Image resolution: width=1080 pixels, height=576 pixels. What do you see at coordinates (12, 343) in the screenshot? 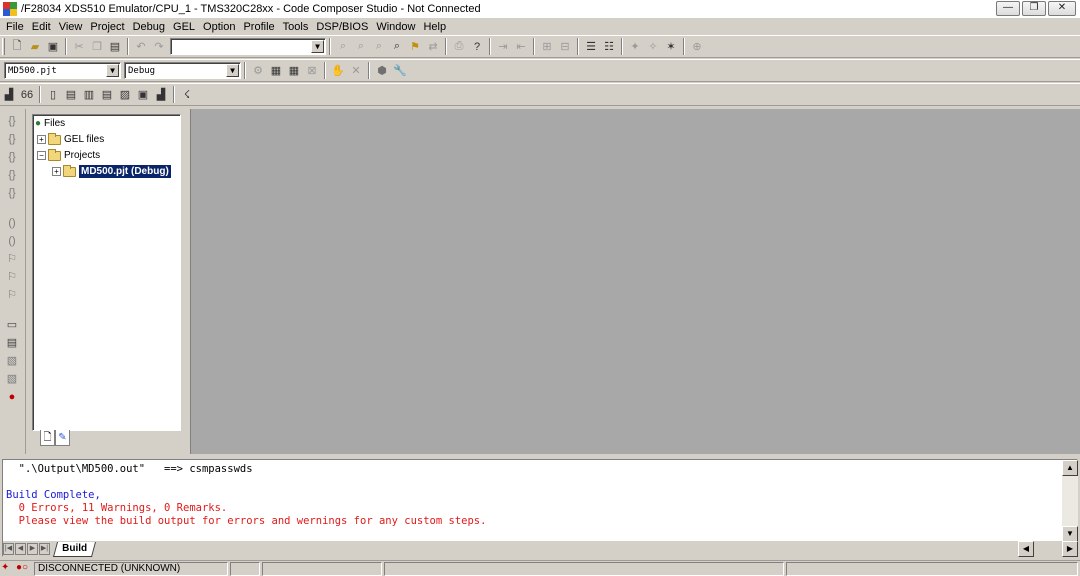
I see `memory-window-icon: ▤` at bounding box center [12, 343].